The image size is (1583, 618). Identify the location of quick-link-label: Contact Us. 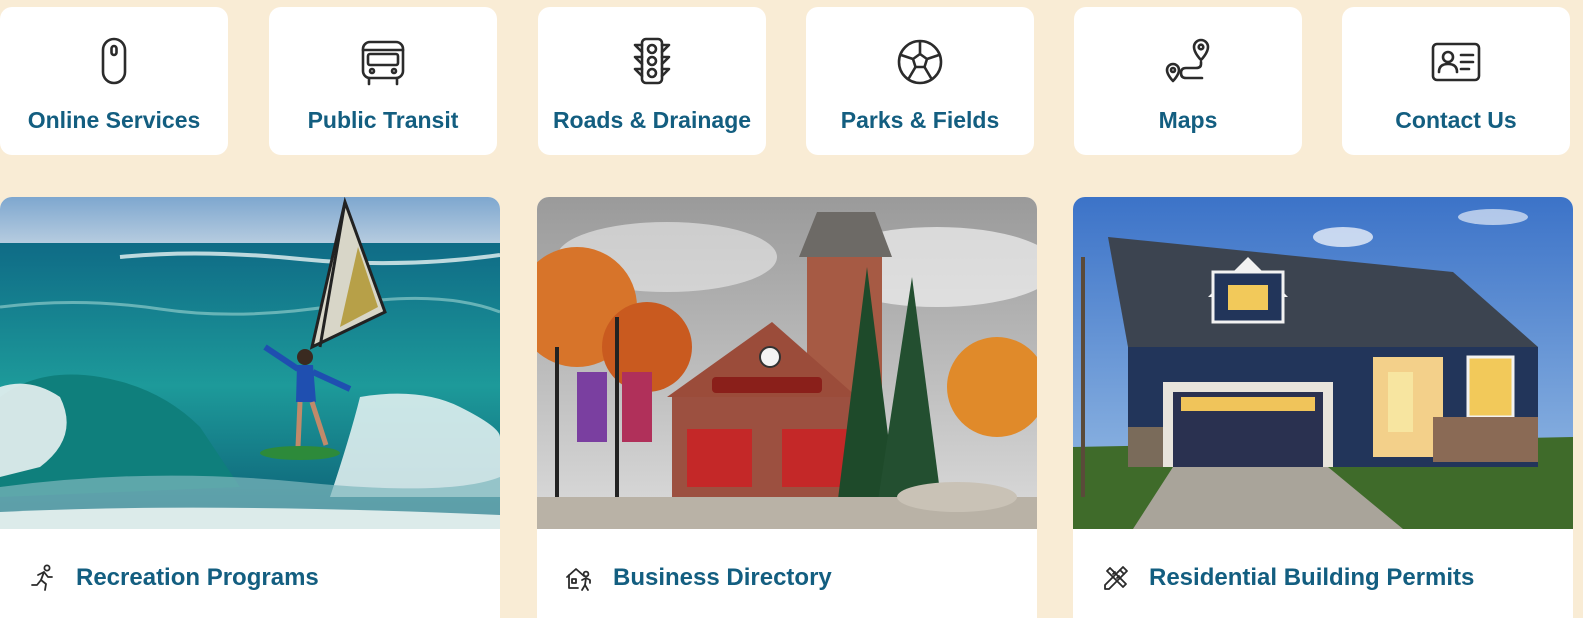
(1456, 120).